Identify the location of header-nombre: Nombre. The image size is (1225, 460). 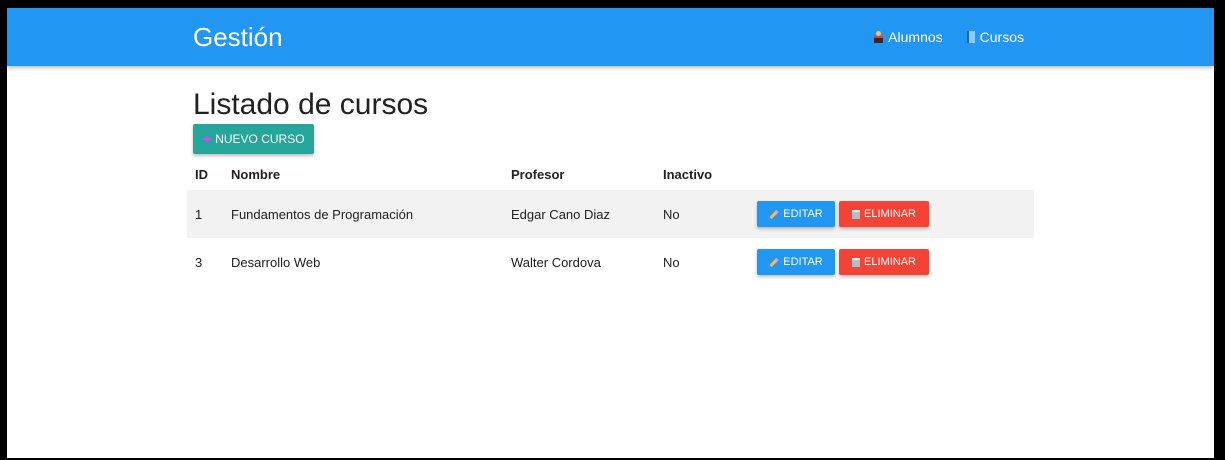
(256, 174).